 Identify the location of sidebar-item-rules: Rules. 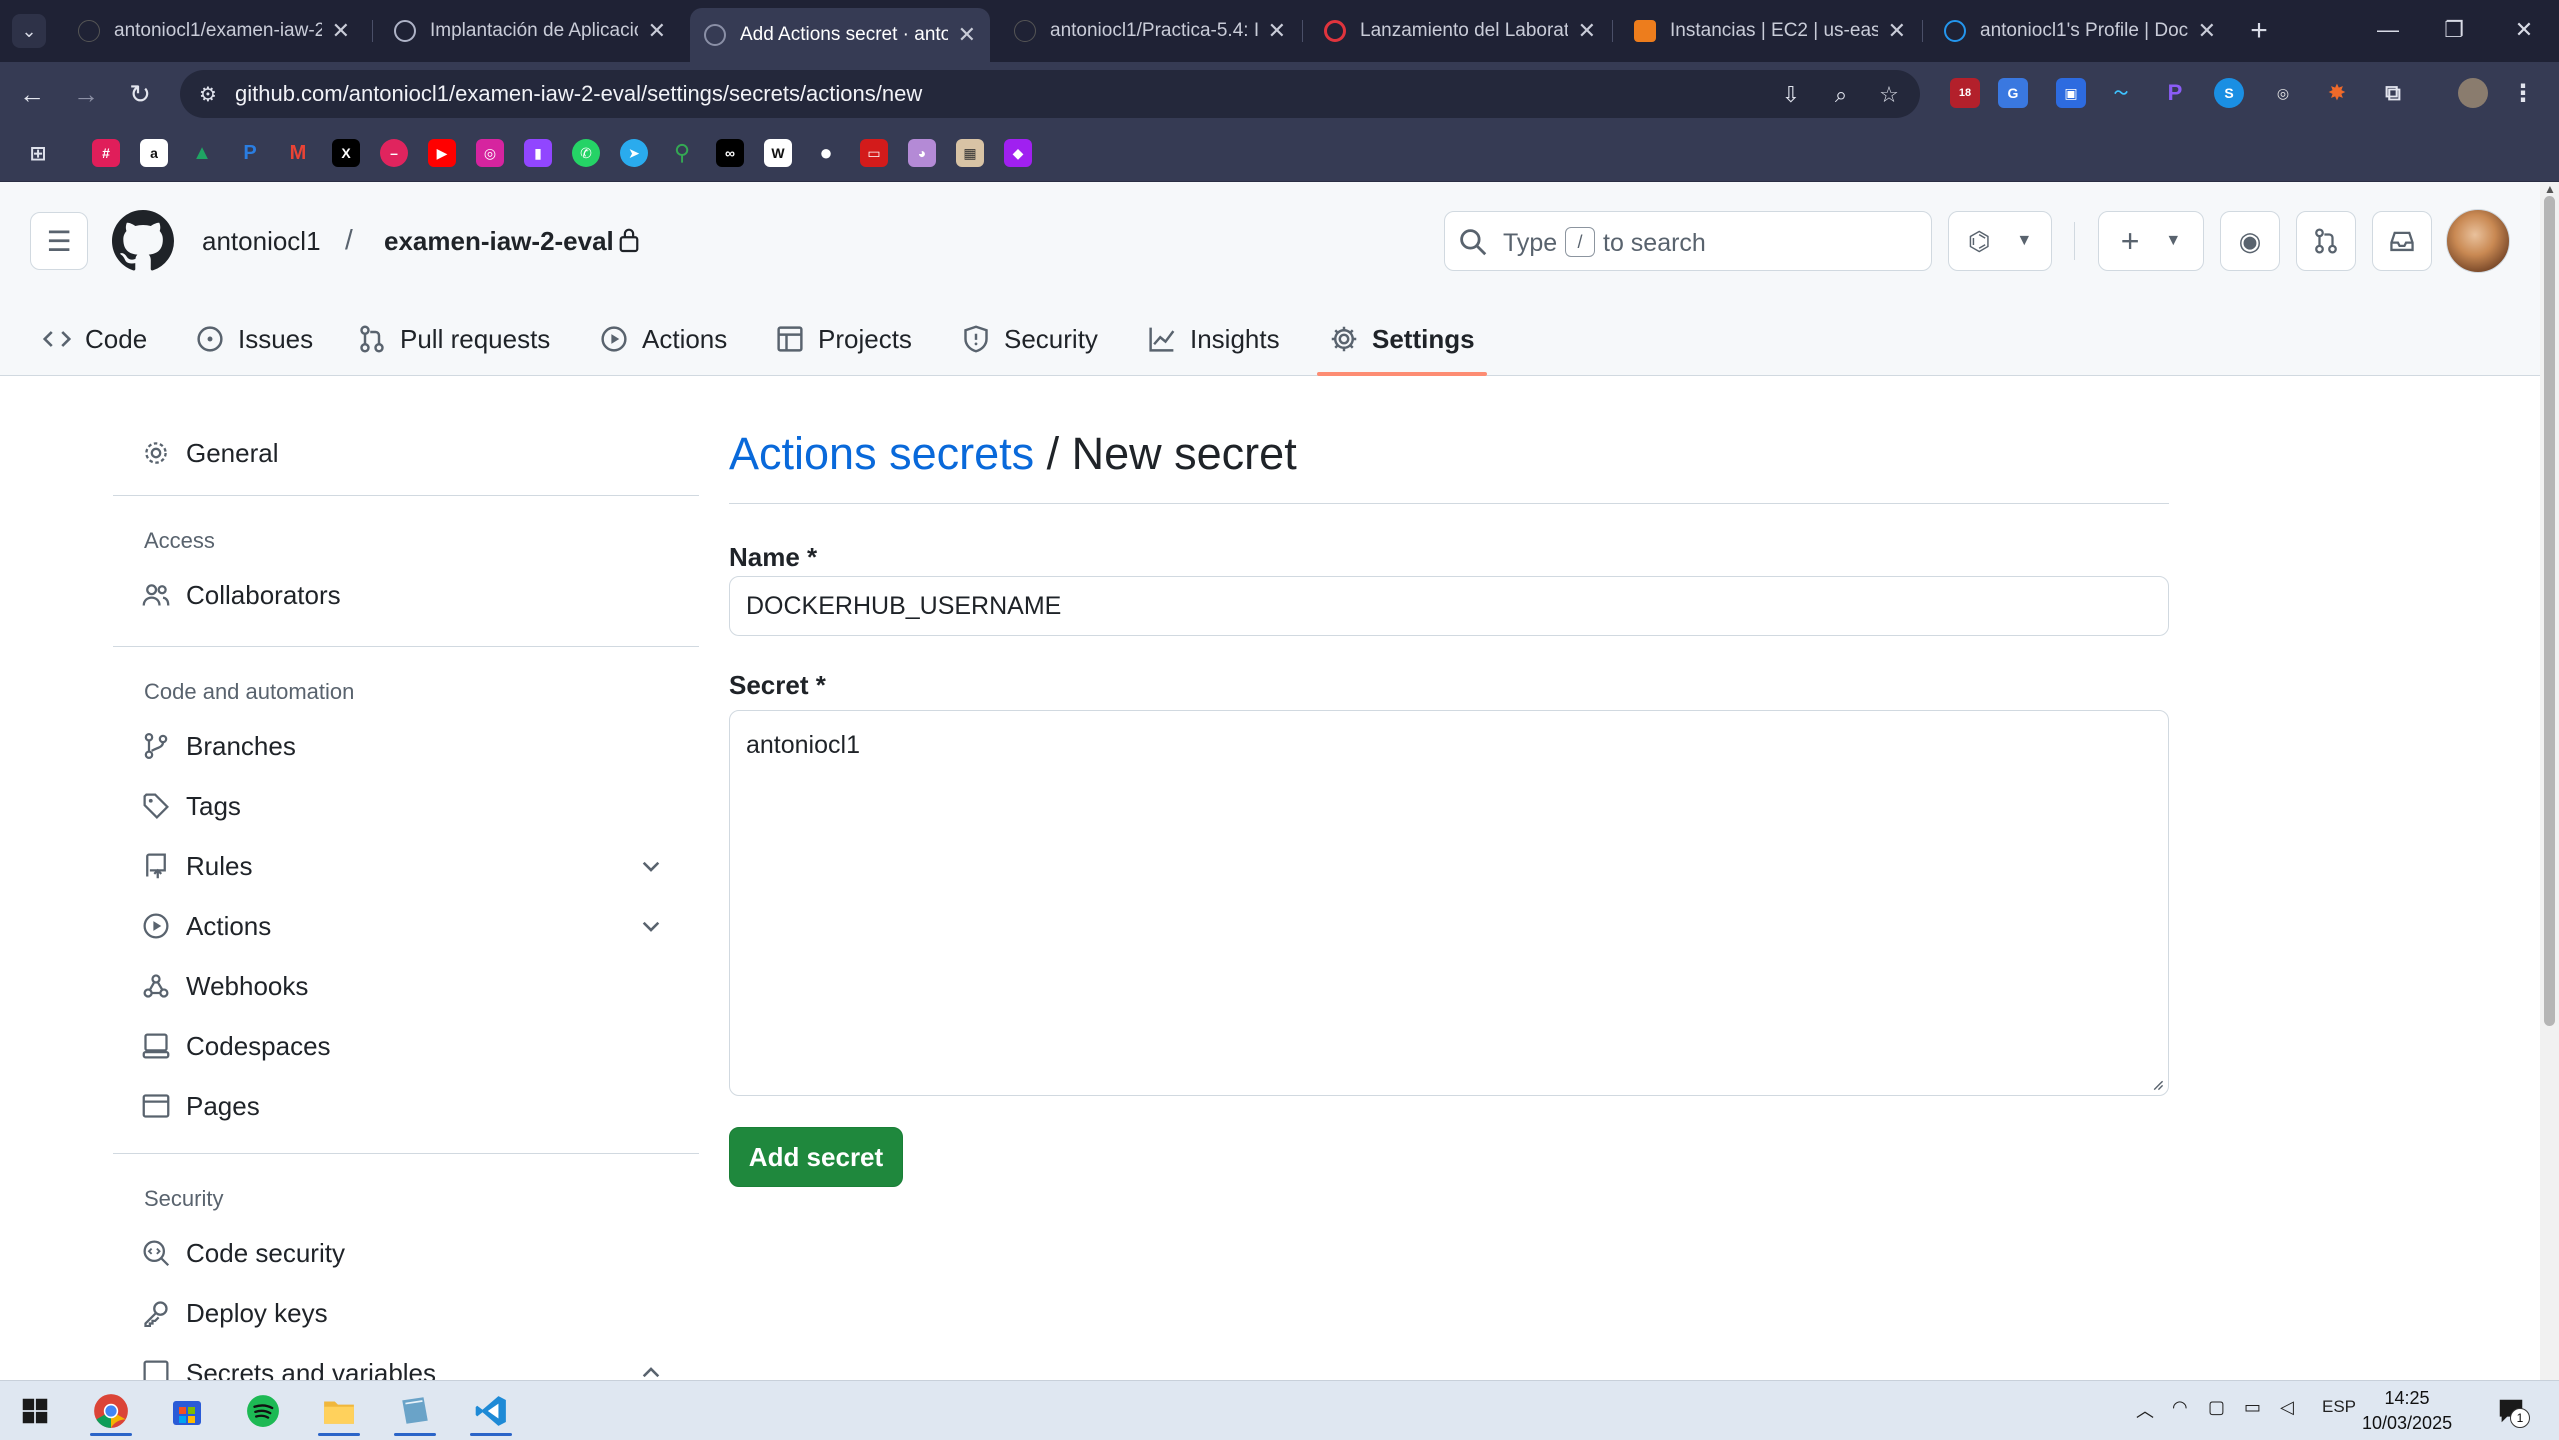
(197, 866).